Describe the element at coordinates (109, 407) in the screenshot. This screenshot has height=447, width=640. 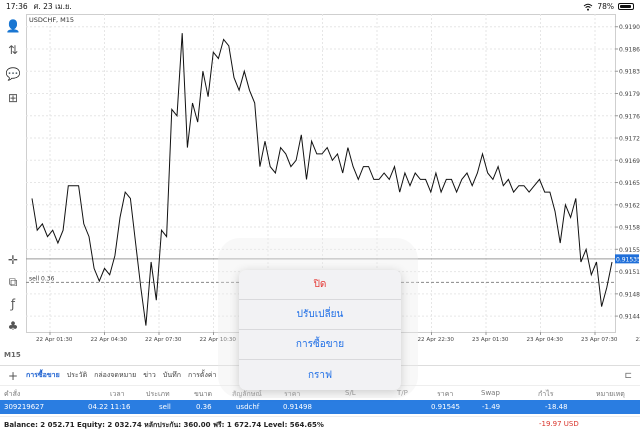
I see `row-time: 04.22 11:16` at that location.